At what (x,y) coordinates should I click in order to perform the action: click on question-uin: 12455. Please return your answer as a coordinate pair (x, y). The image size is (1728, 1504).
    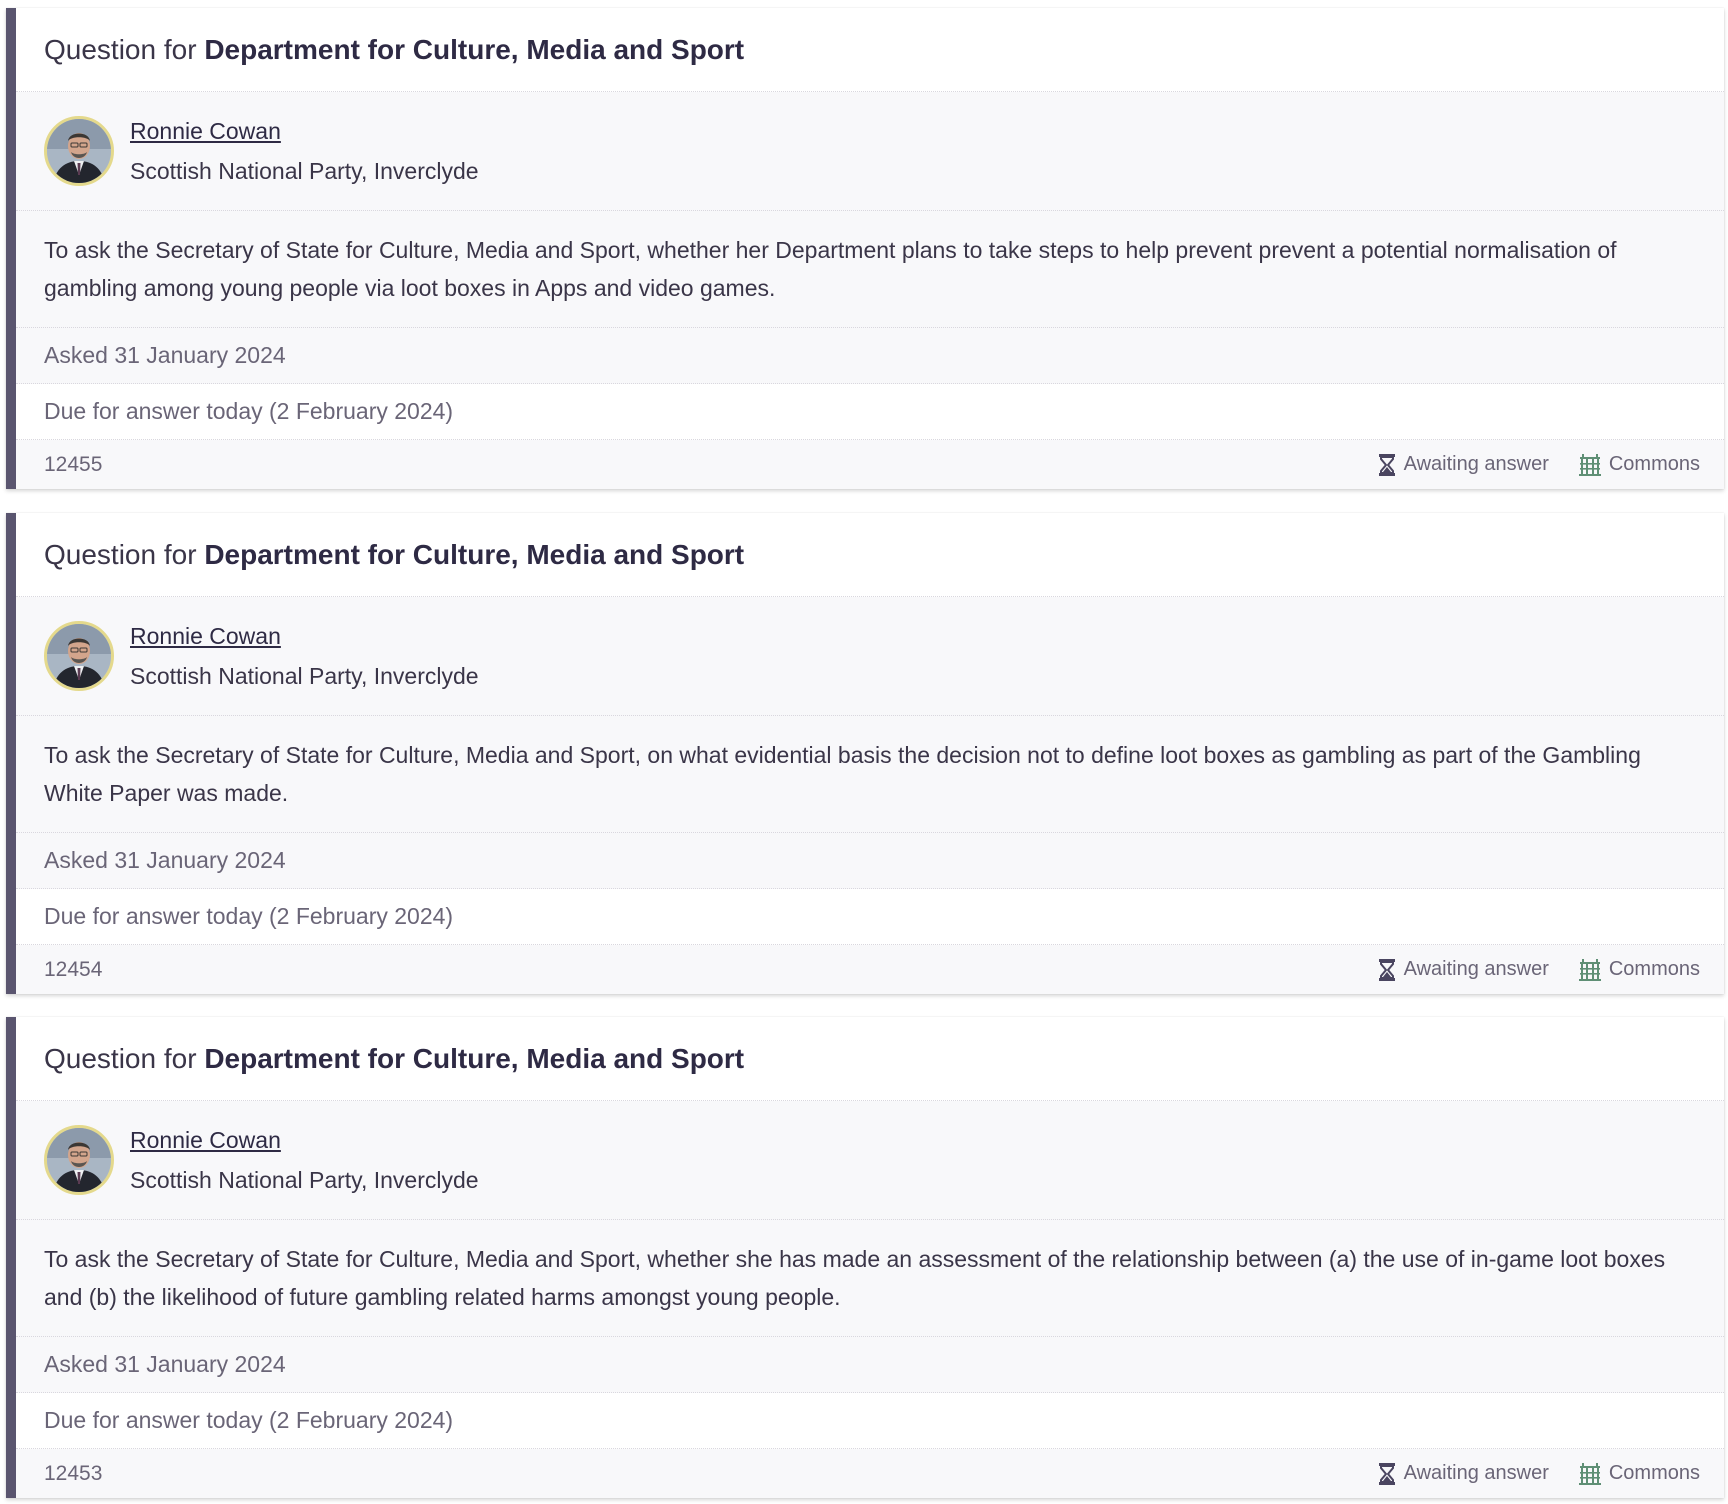
    Looking at the image, I should click on (73, 464).